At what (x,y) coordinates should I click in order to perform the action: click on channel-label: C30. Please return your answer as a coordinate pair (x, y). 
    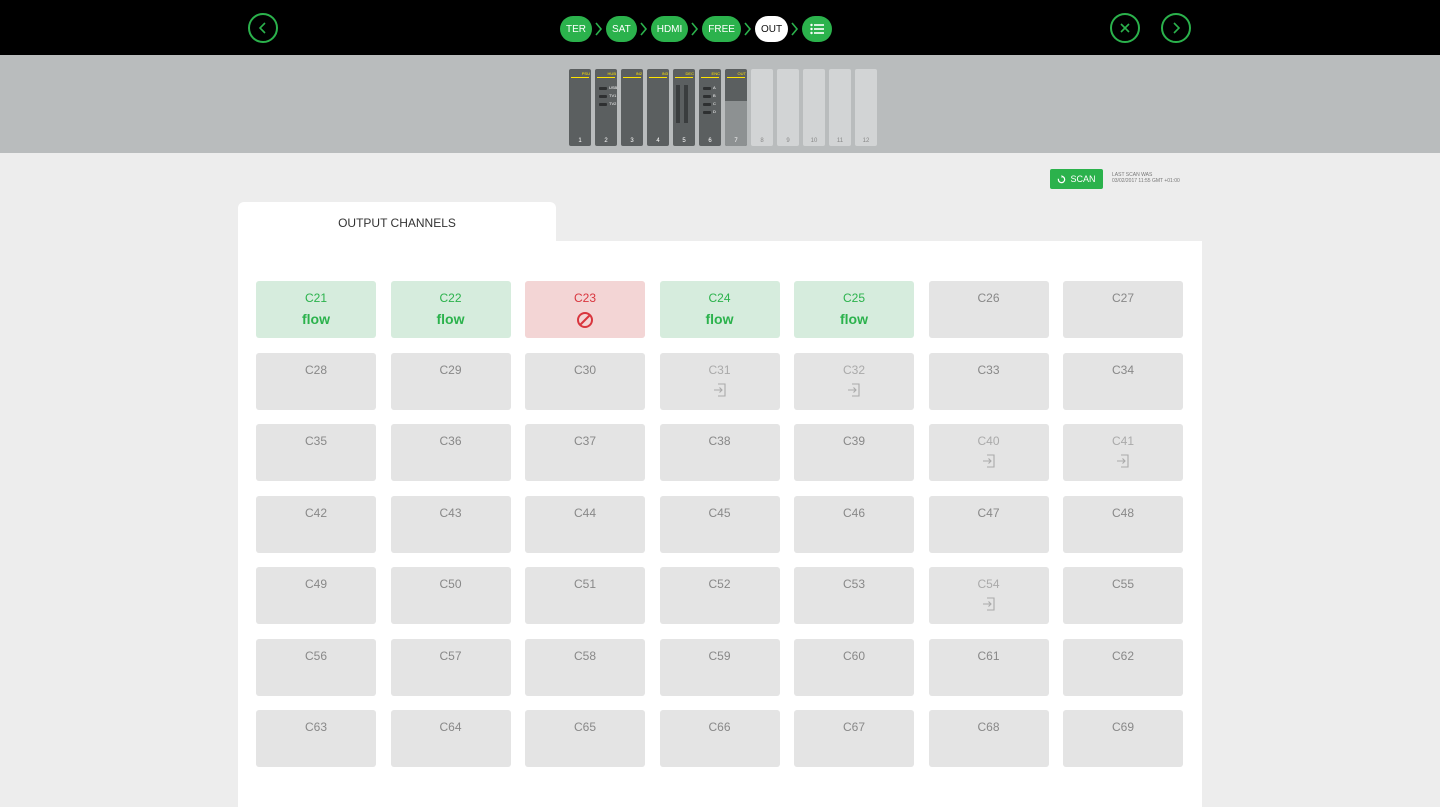
    Looking at the image, I should click on (584, 369).